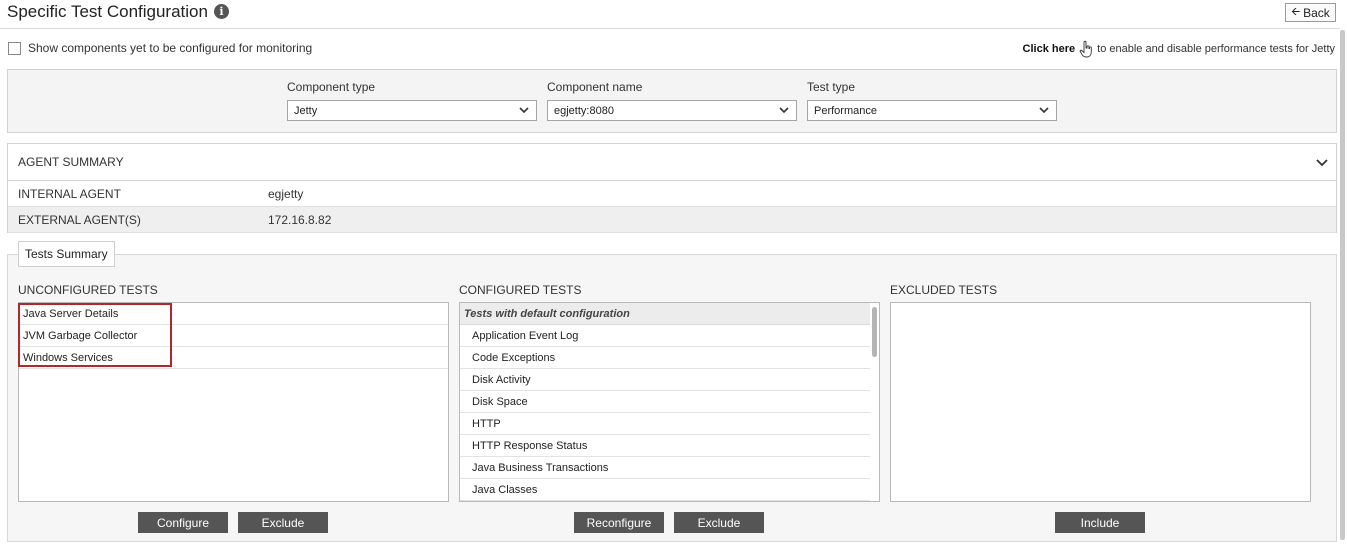 This screenshot has width=1347, height=546. I want to click on agent-row-internal: INTERNAL AGENT egjetty, so click(672, 194).